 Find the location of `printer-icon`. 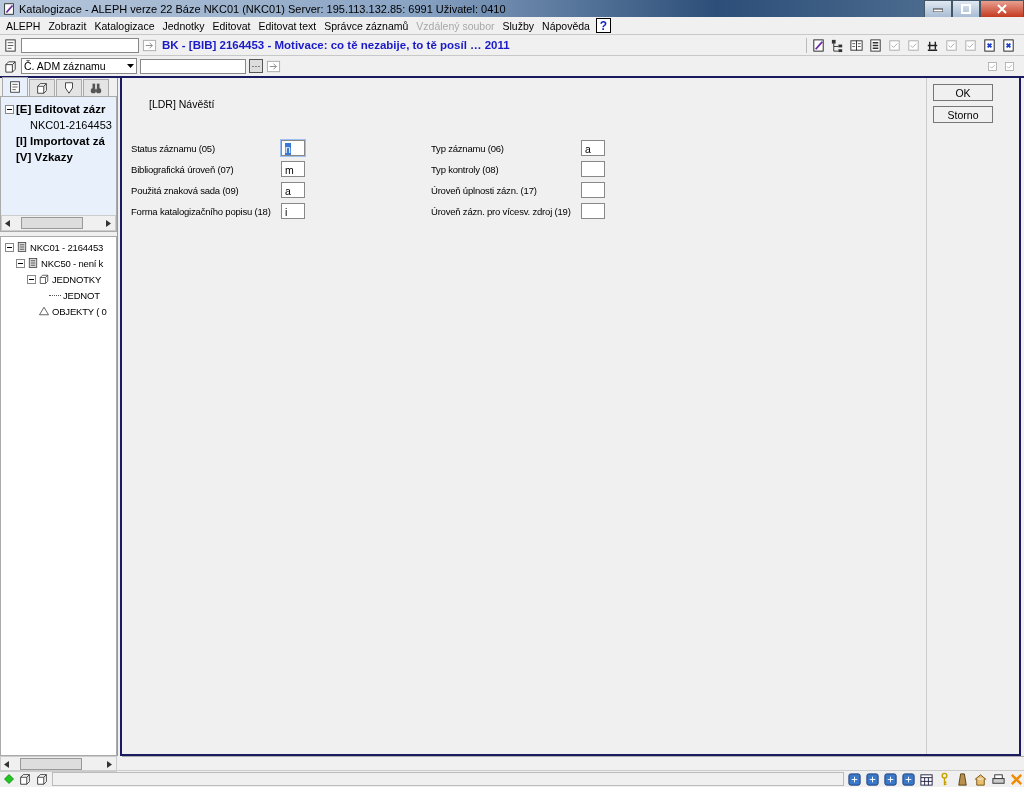

printer-icon is located at coordinates (998, 779).